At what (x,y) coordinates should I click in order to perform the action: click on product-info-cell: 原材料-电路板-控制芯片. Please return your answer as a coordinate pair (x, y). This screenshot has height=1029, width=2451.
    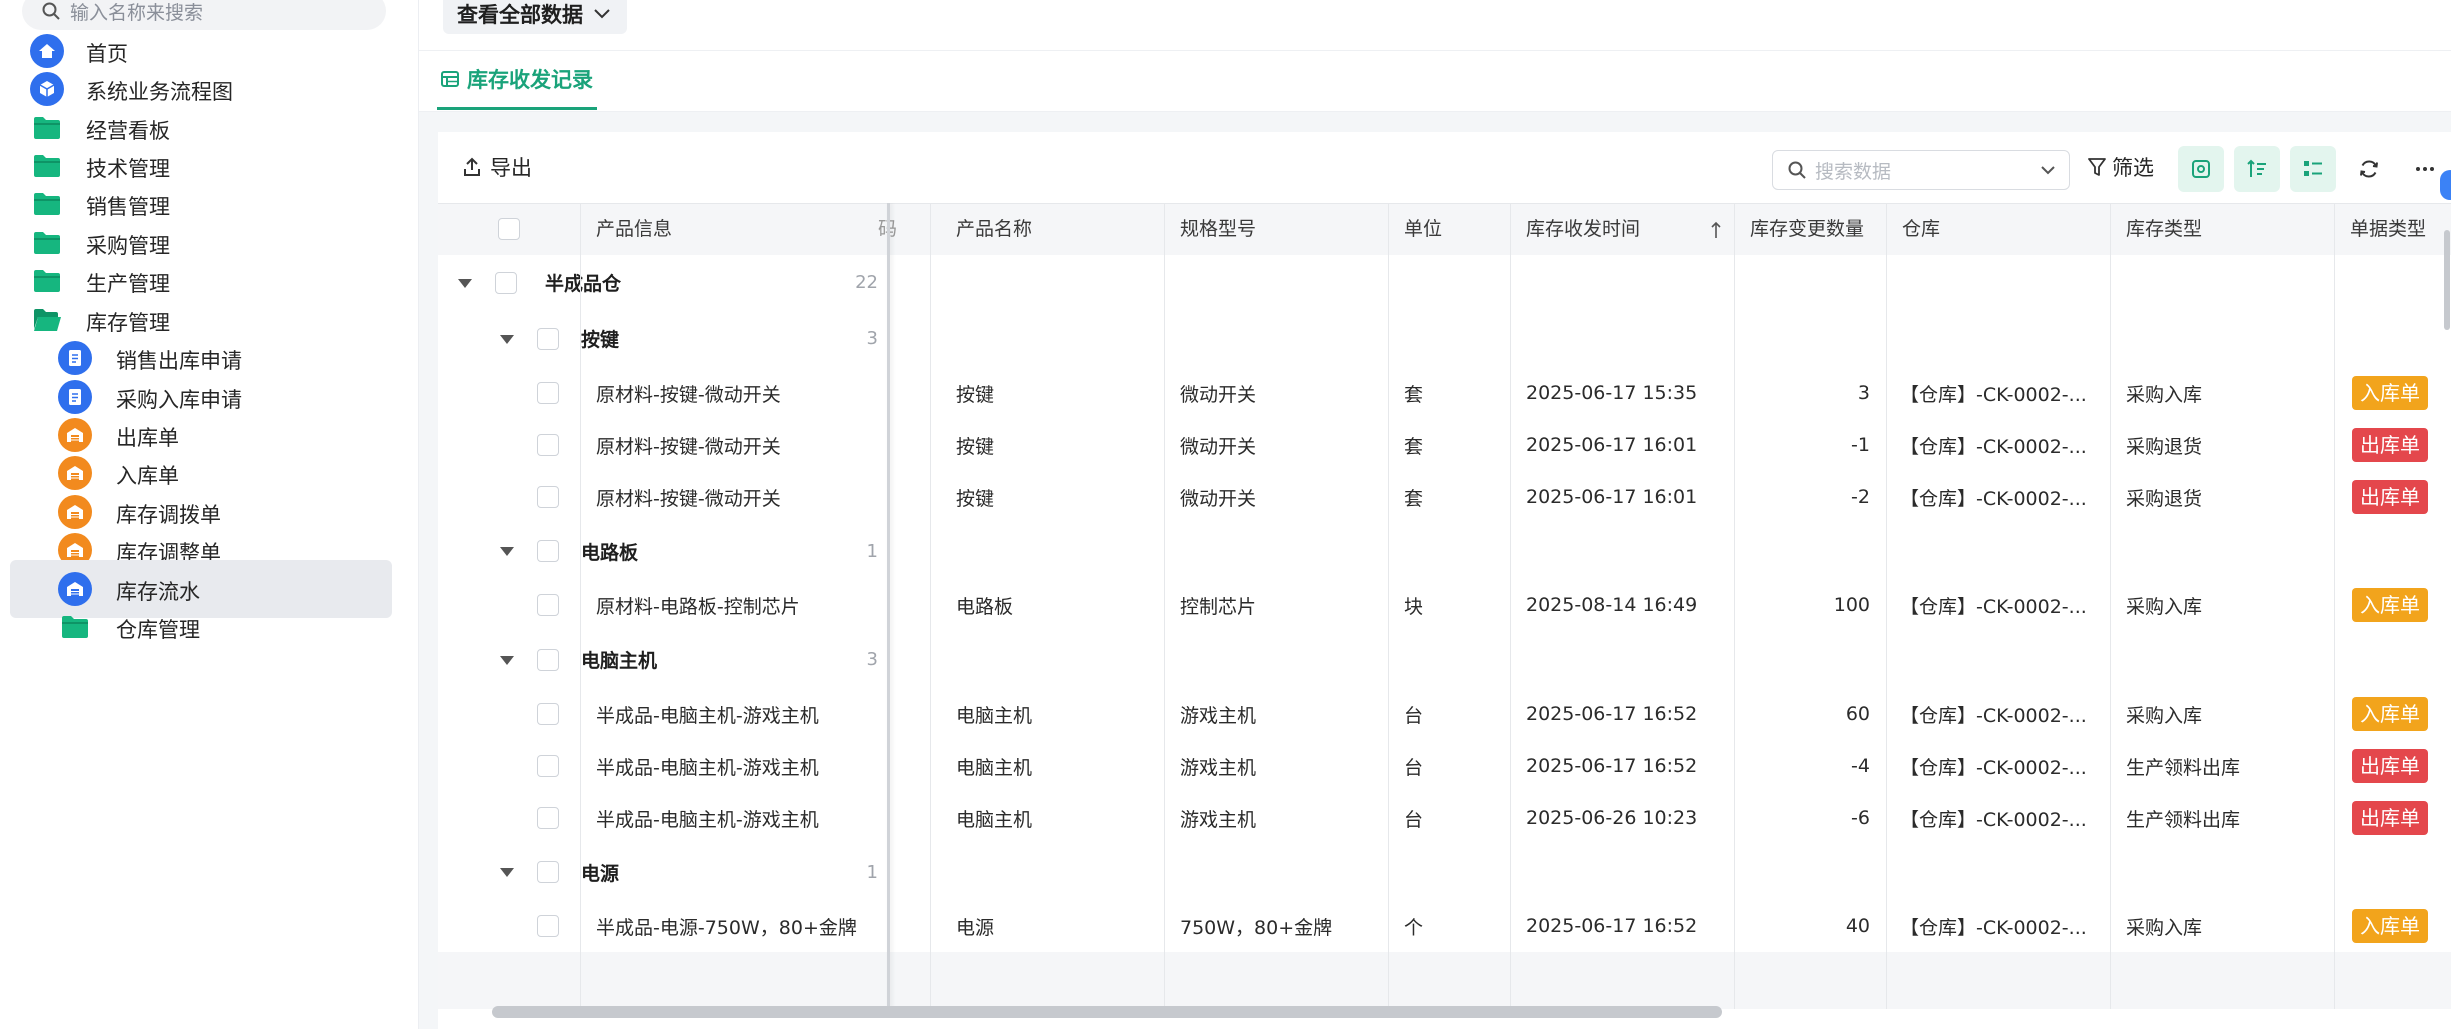
    Looking at the image, I should click on (698, 606).